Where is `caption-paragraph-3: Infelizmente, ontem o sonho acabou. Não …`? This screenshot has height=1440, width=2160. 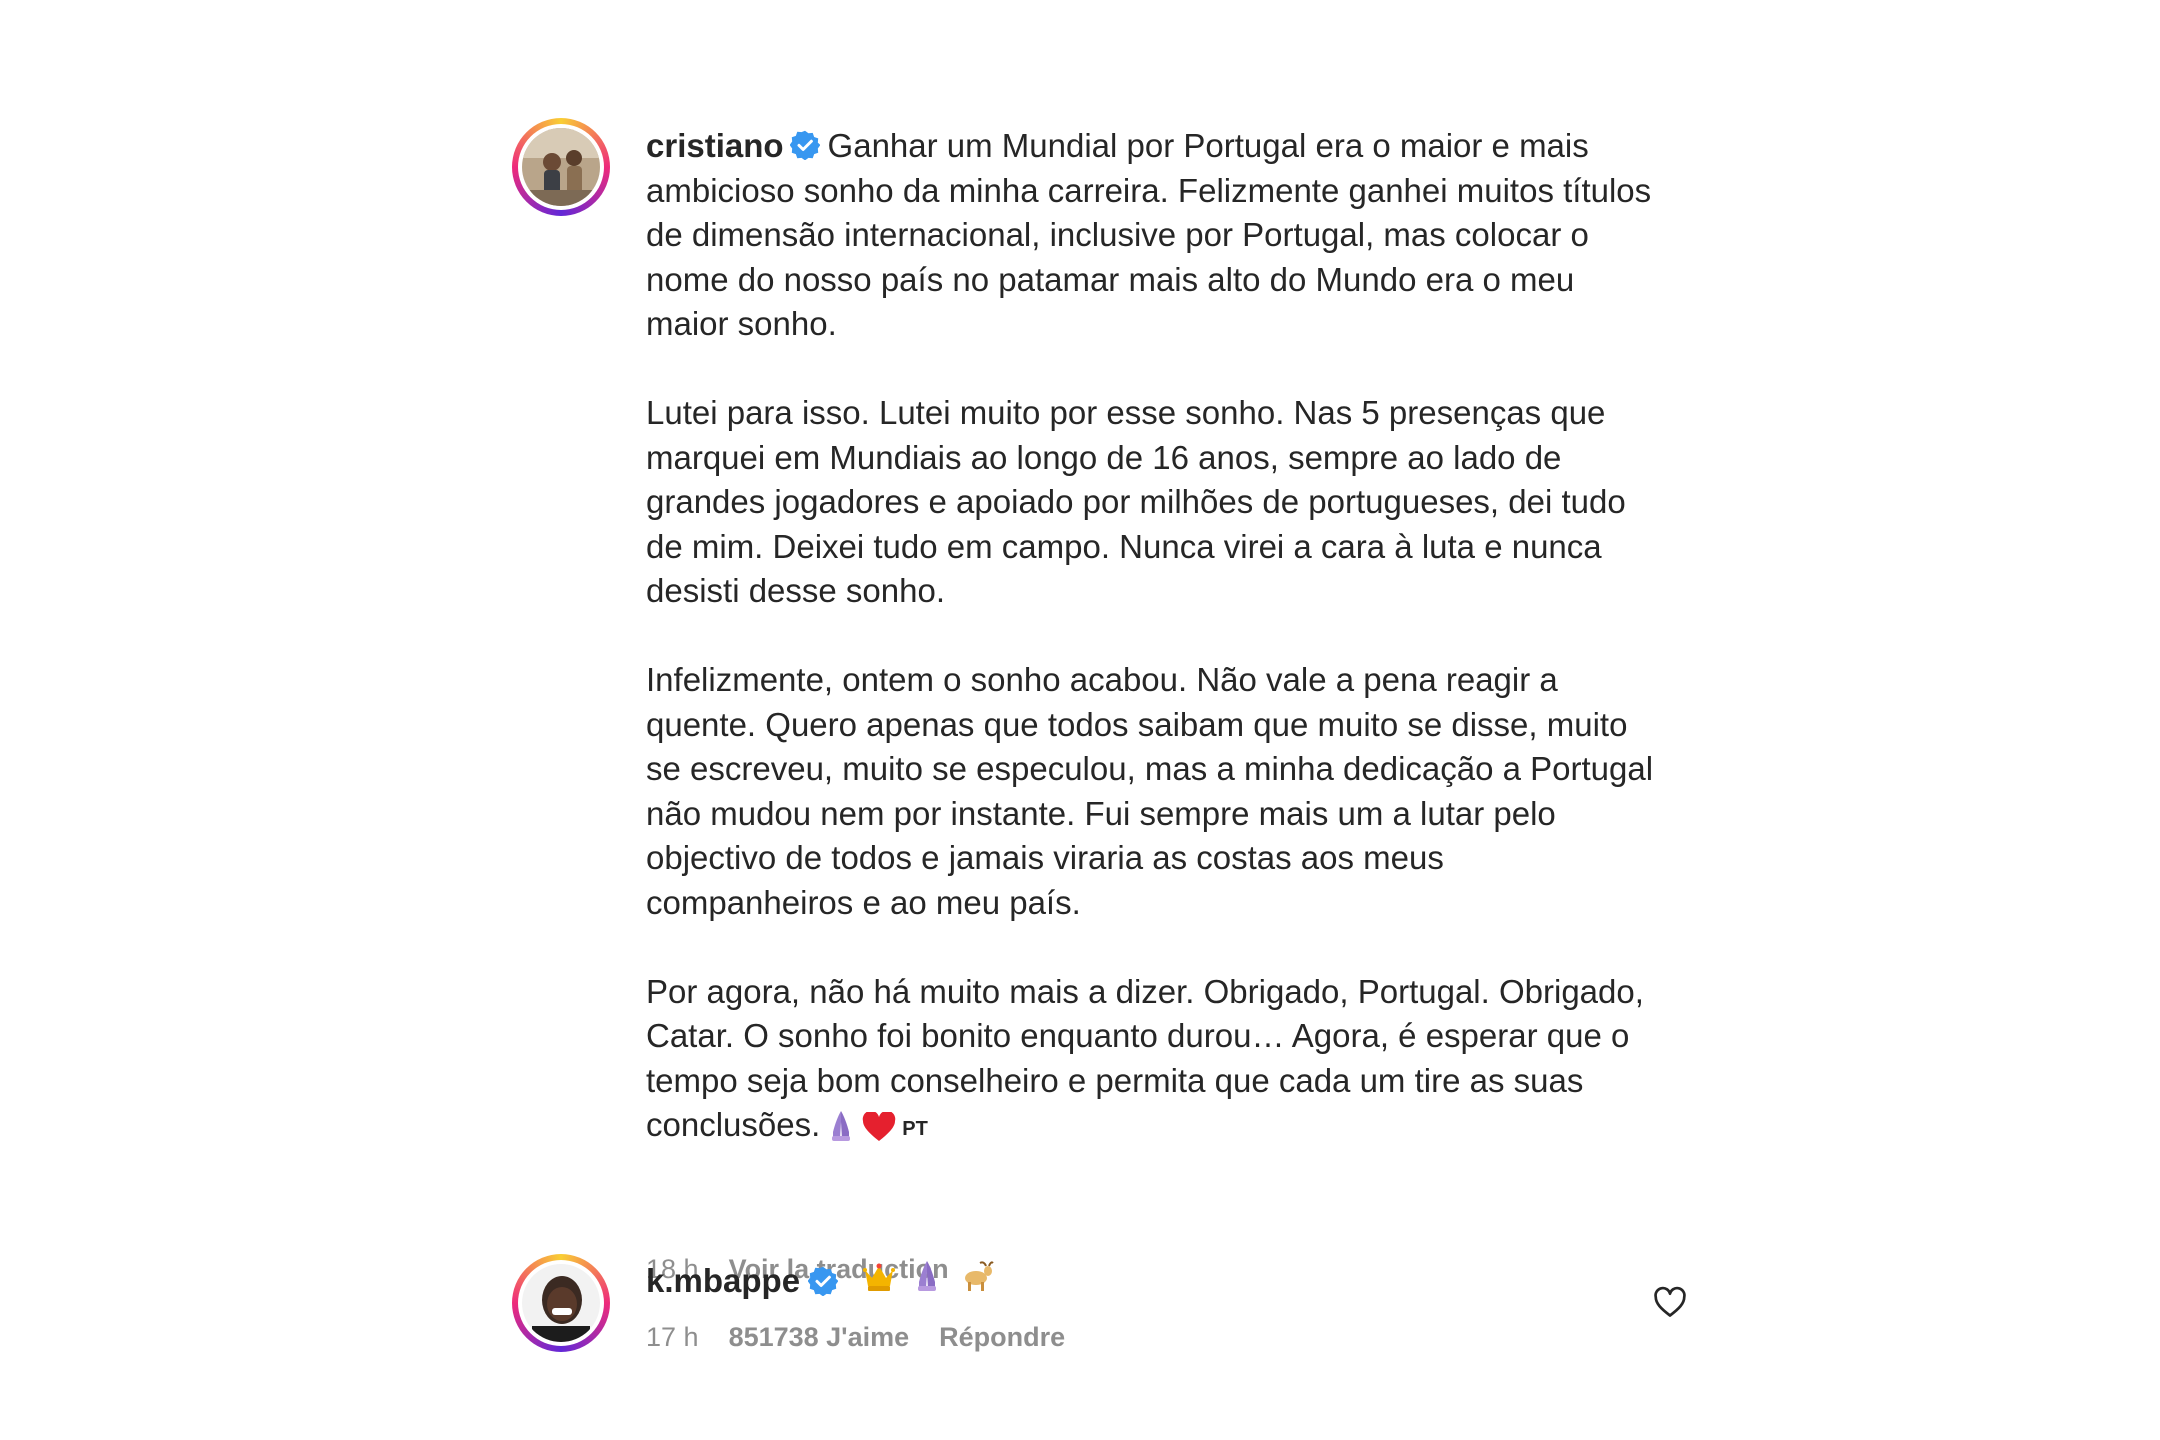
caption-paragraph-3: Infelizmente, ontem o sonho acabou. Não … is located at coordinates (1154, 791).